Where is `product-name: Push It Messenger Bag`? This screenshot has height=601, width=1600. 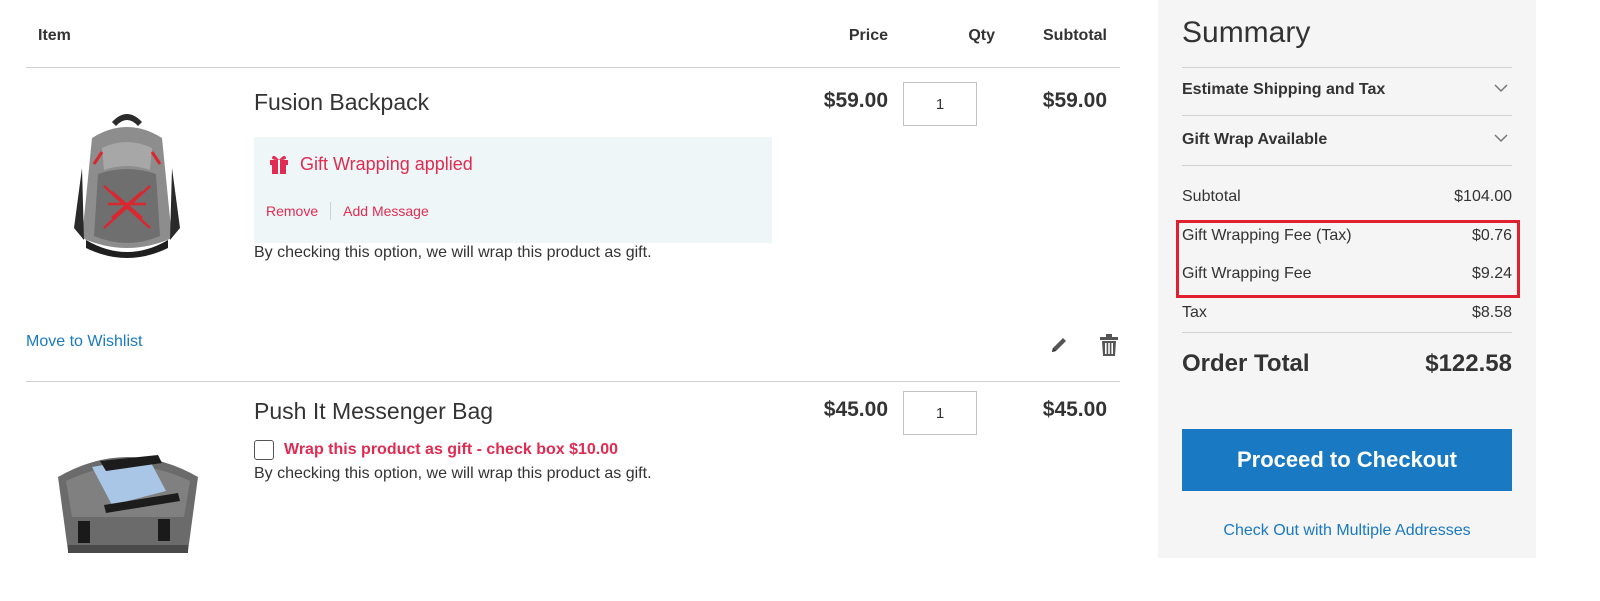 product-name: Push It Messenger Bag is located at coordinates (373, 411).